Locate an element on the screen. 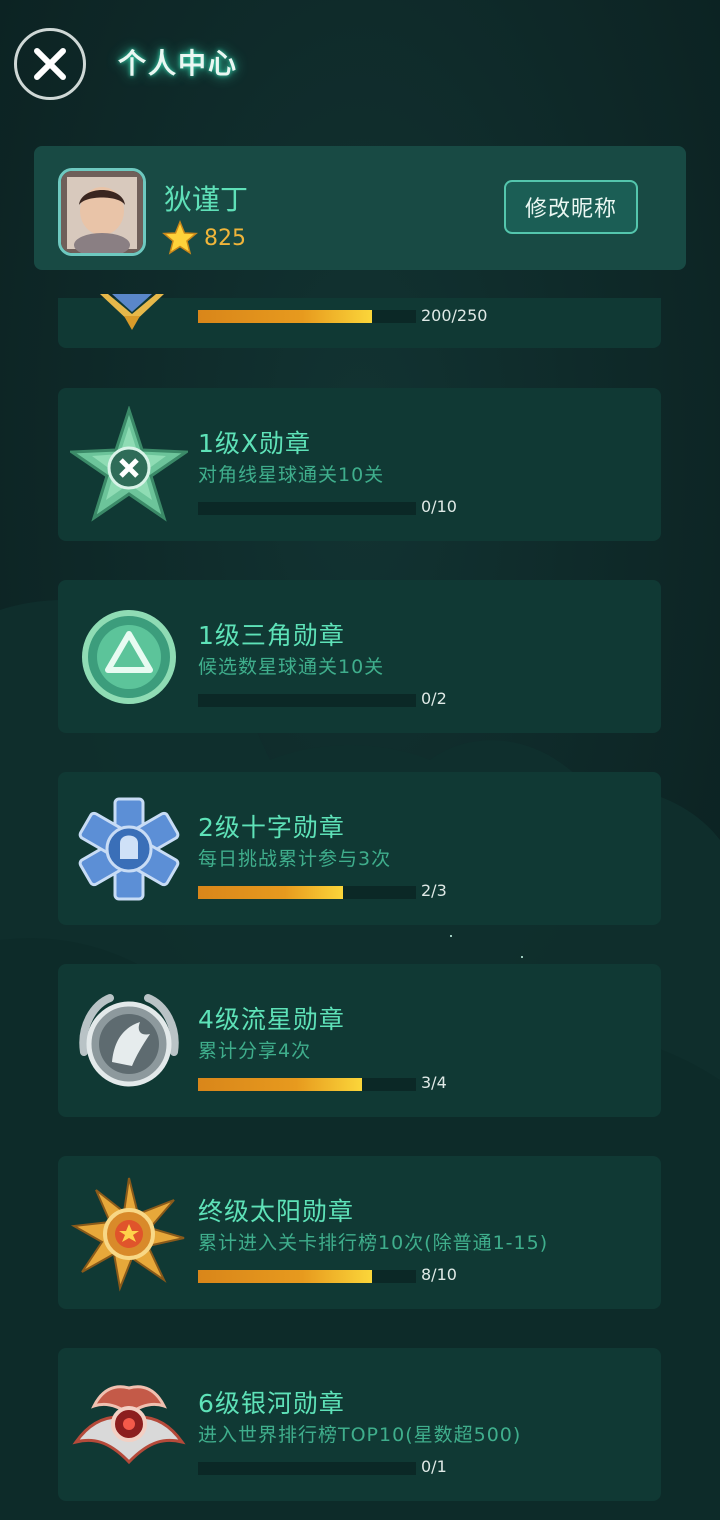 This screenshot has width=720, height=1520. medal-card: 6级银河勋章 进入世界排行榜TOP10(星数超500) 0/1 is located at coordinates (359, 1424).